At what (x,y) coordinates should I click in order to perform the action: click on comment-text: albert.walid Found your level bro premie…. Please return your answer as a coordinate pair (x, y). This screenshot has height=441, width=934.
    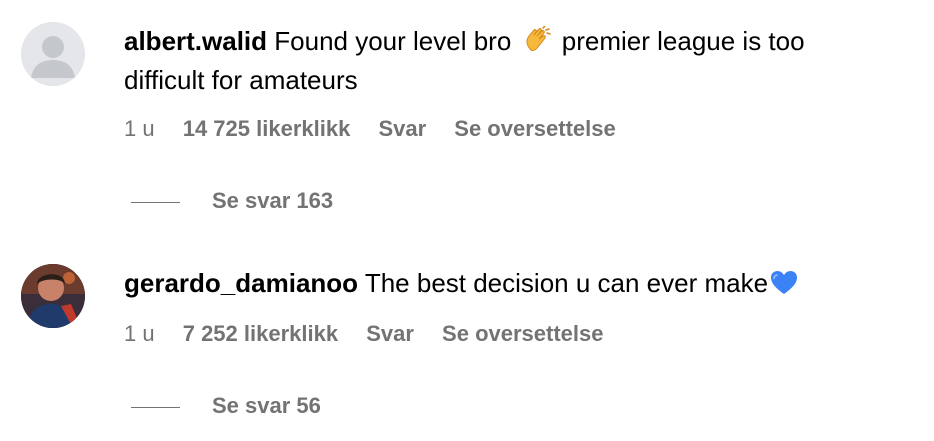
    Looking at the image, I should click on (504, 61).